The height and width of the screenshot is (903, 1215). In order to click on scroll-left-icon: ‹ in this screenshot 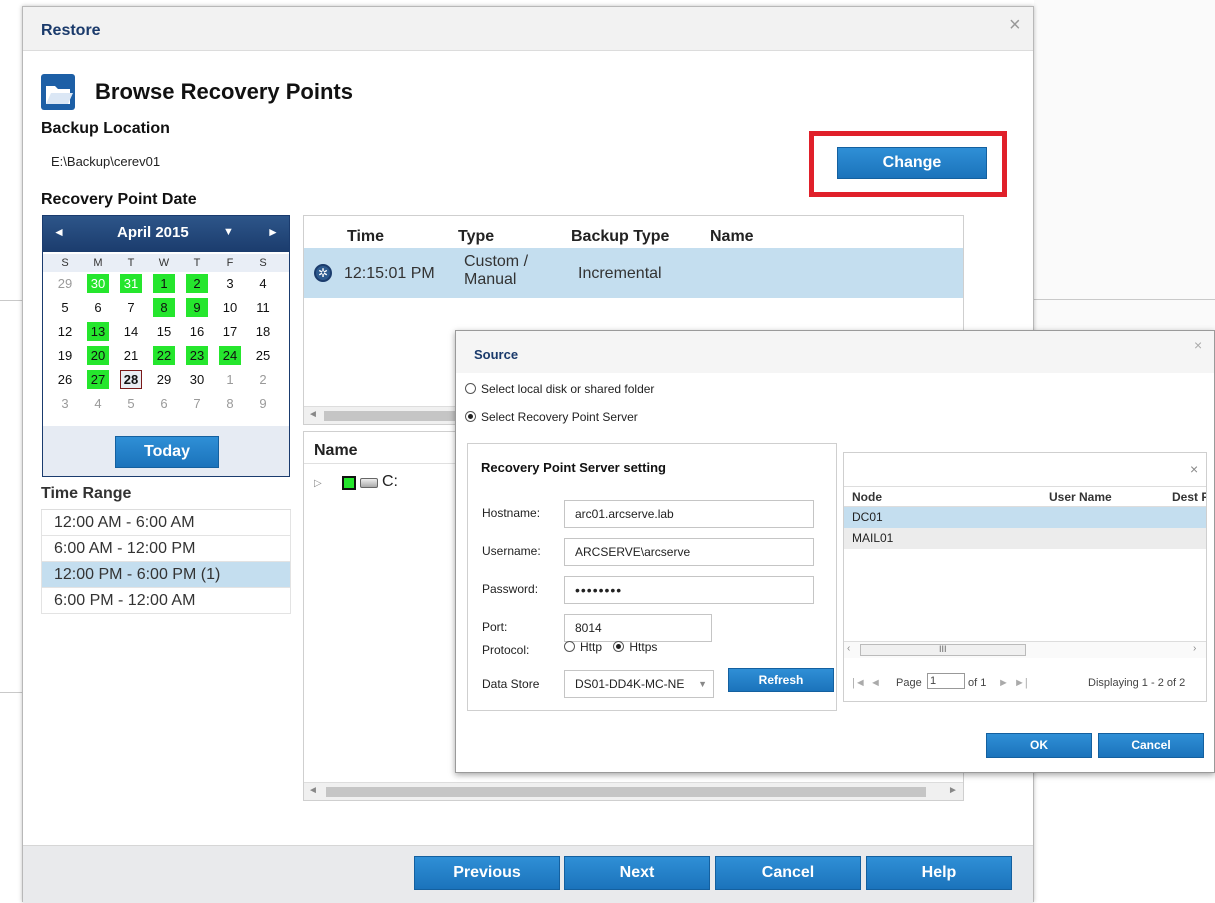, I will do `click(848, 648)`.